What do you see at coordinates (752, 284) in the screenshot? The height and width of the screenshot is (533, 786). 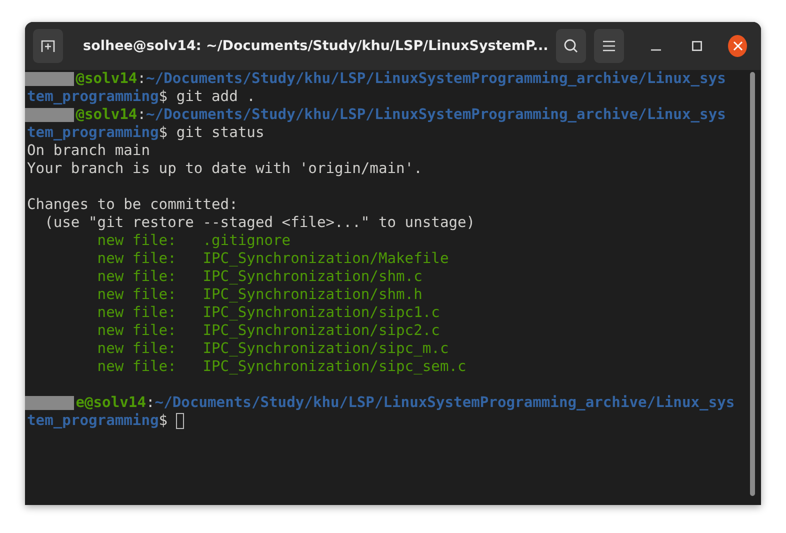 I see `scrollbar-thumb` at bounding box center [752, 284].